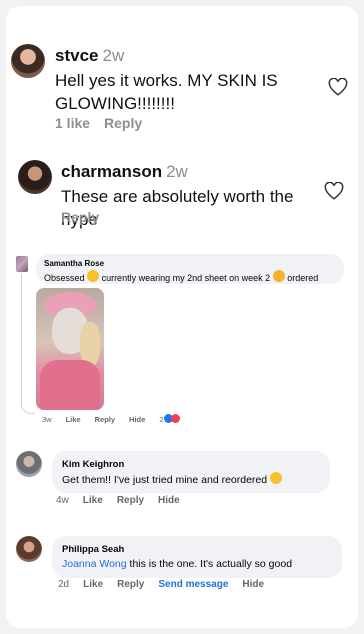  I want to click on reaction-count: 2, so click(161, 419).